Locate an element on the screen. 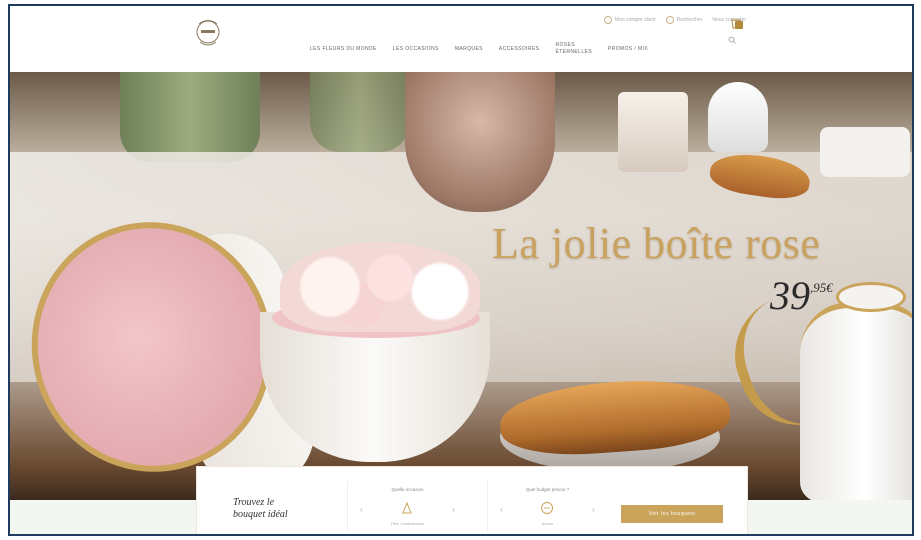 This screenshot has width=921, height=540. cart-button is located at coordinates (736, 23).